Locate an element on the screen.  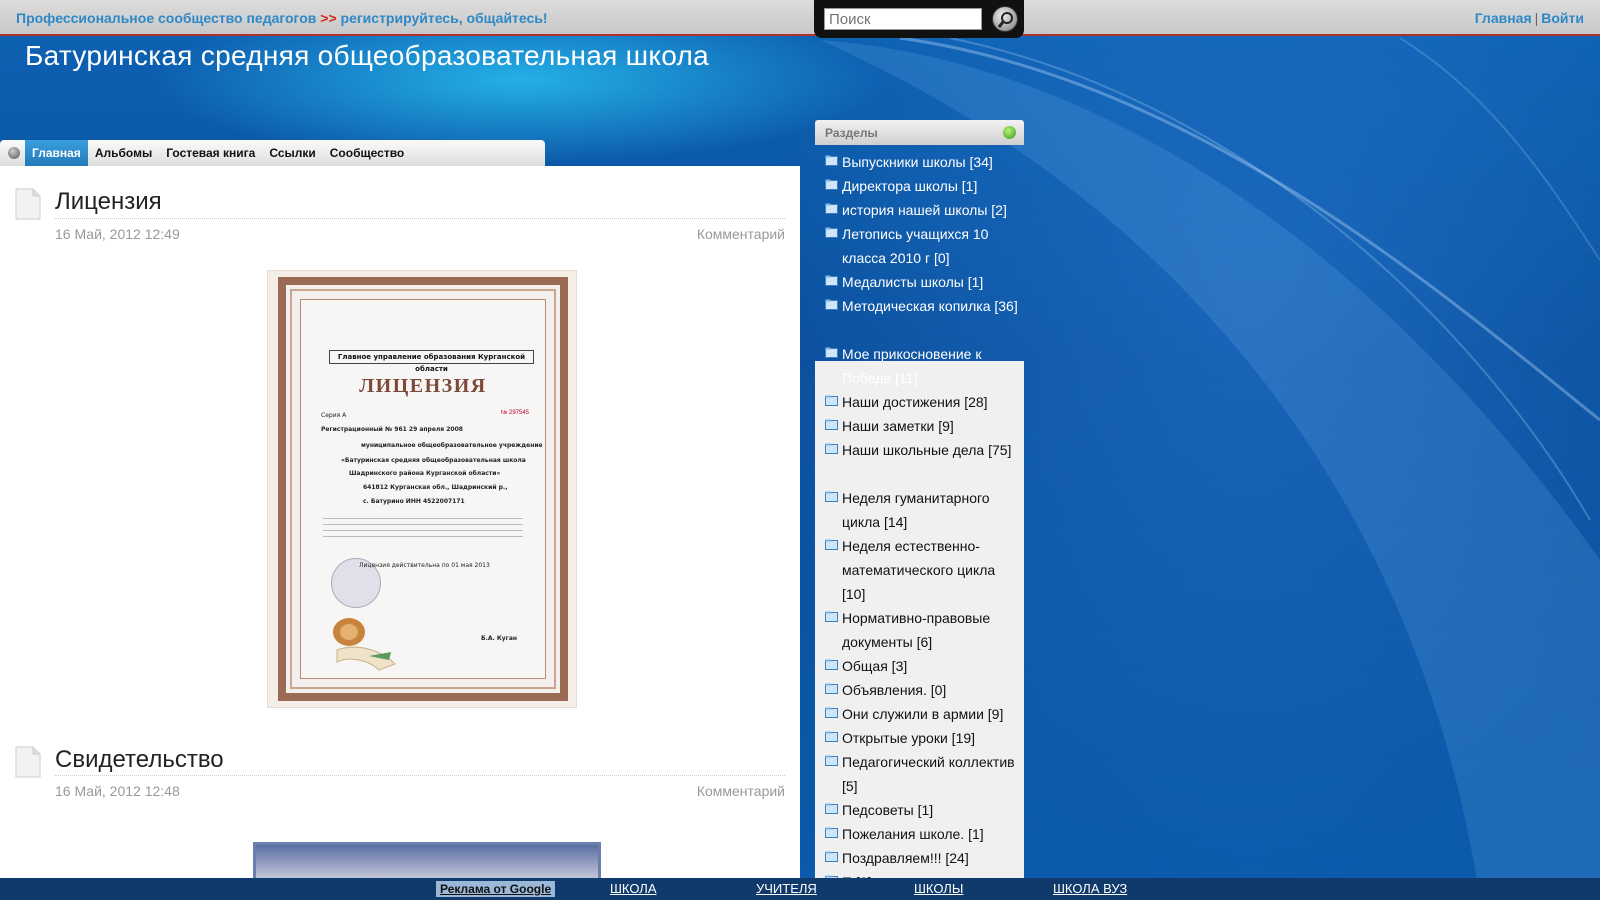
category-label: история нашей школы [2] is located at coordinates (924, 210).